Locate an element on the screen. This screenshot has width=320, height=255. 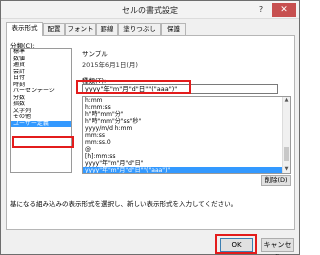
scroll-up-icon: ▲ is located at coordinates (286, 100).